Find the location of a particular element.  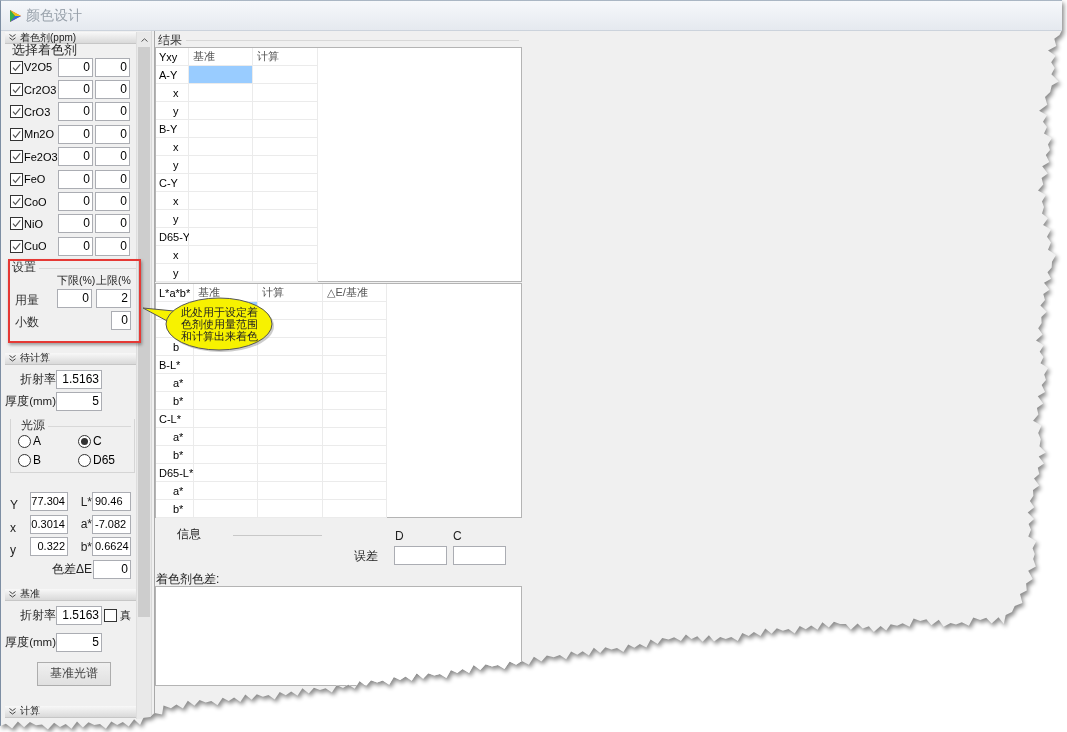

group-title: 结果 is located at coordinates (170, 39).